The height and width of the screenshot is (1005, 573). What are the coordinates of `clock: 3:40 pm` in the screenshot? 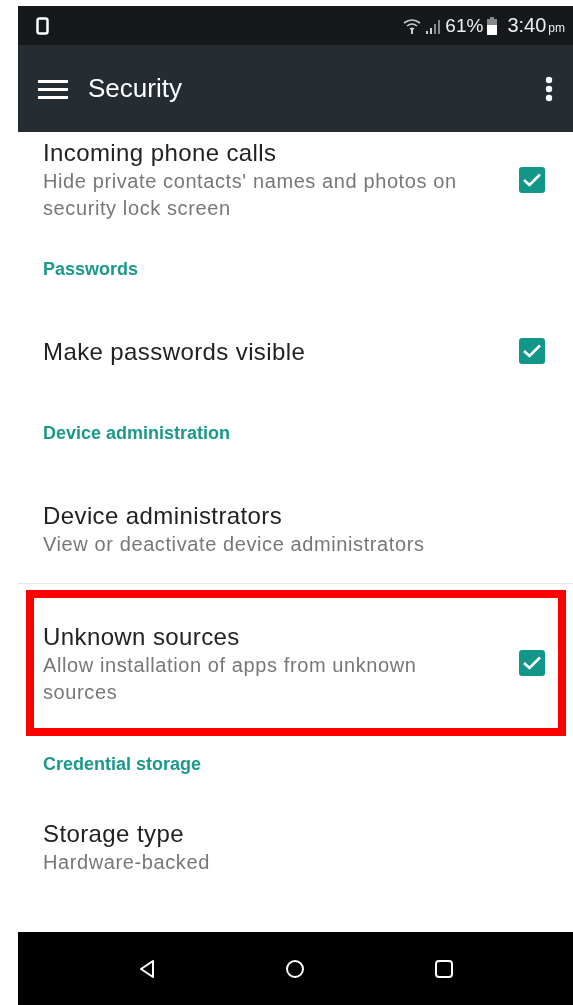 It's located at (536, 25).